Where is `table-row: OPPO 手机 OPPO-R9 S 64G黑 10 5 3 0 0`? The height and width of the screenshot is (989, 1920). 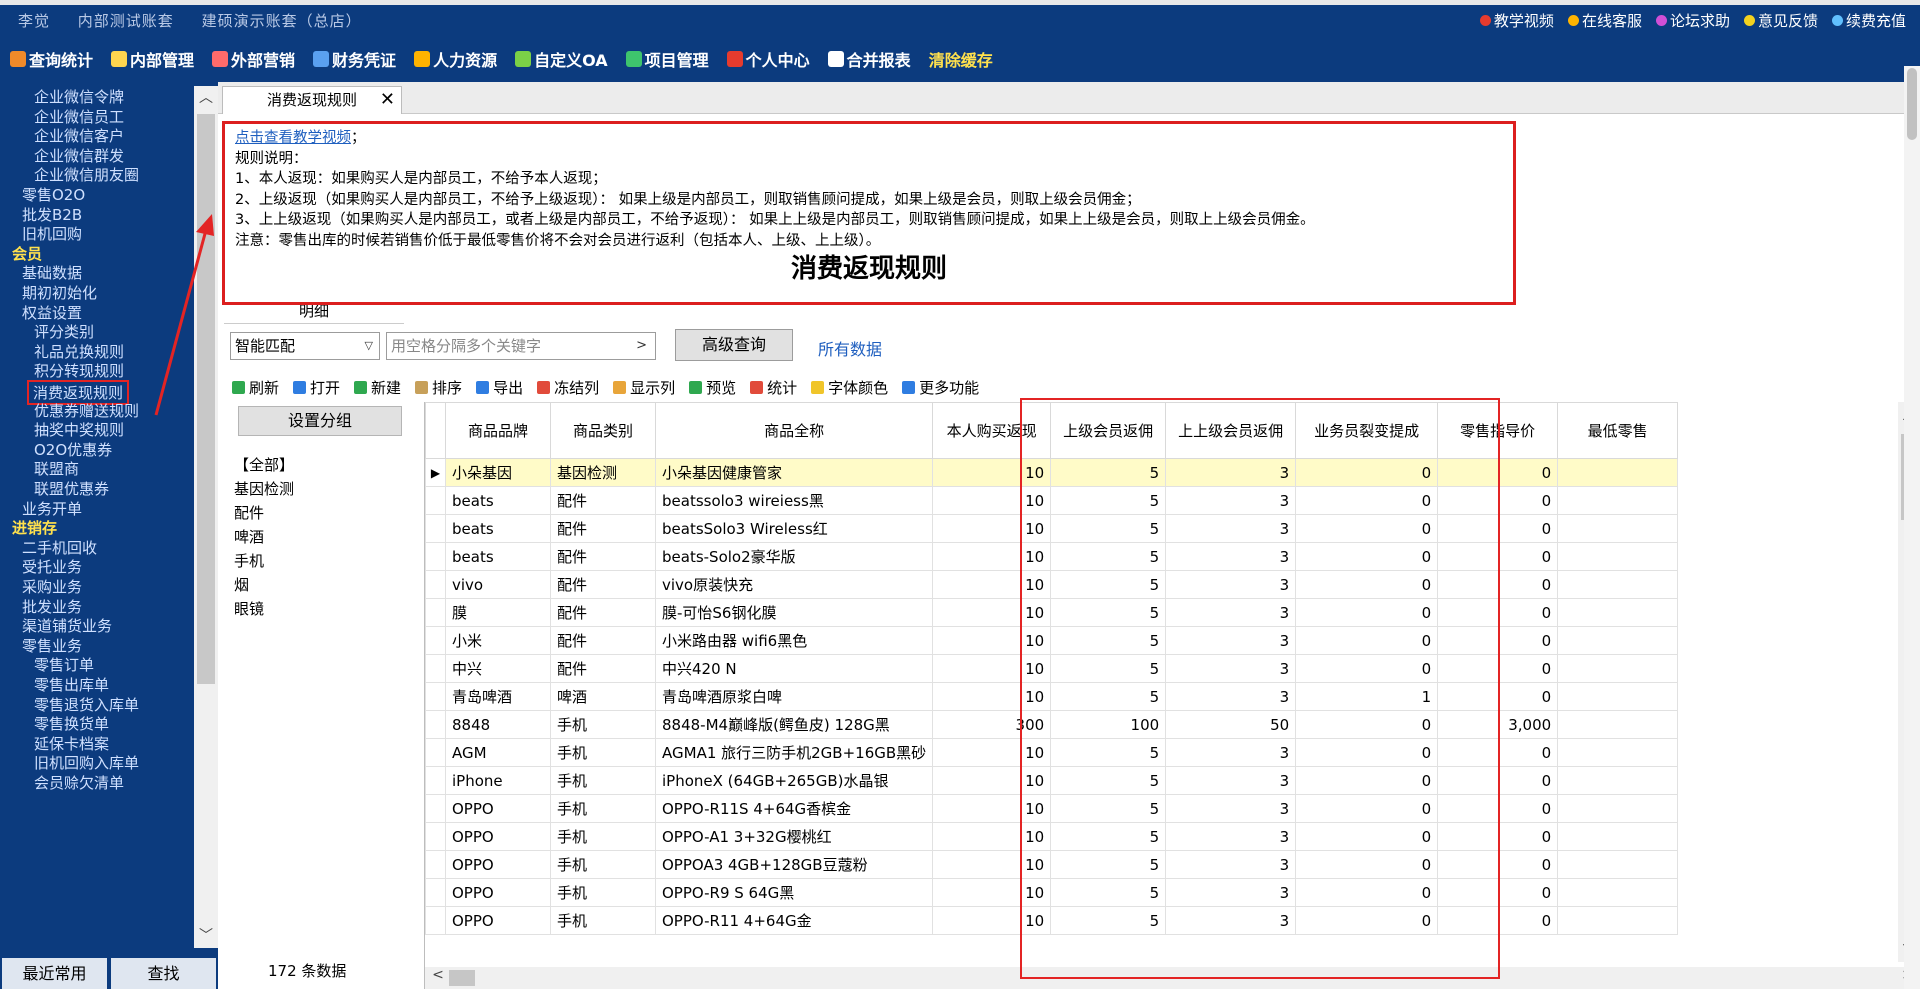 table-row: OPPO 手机 OPPO-R9 S 64G黑 10 5 3 0 0 is located at coordinates (1052, 892).